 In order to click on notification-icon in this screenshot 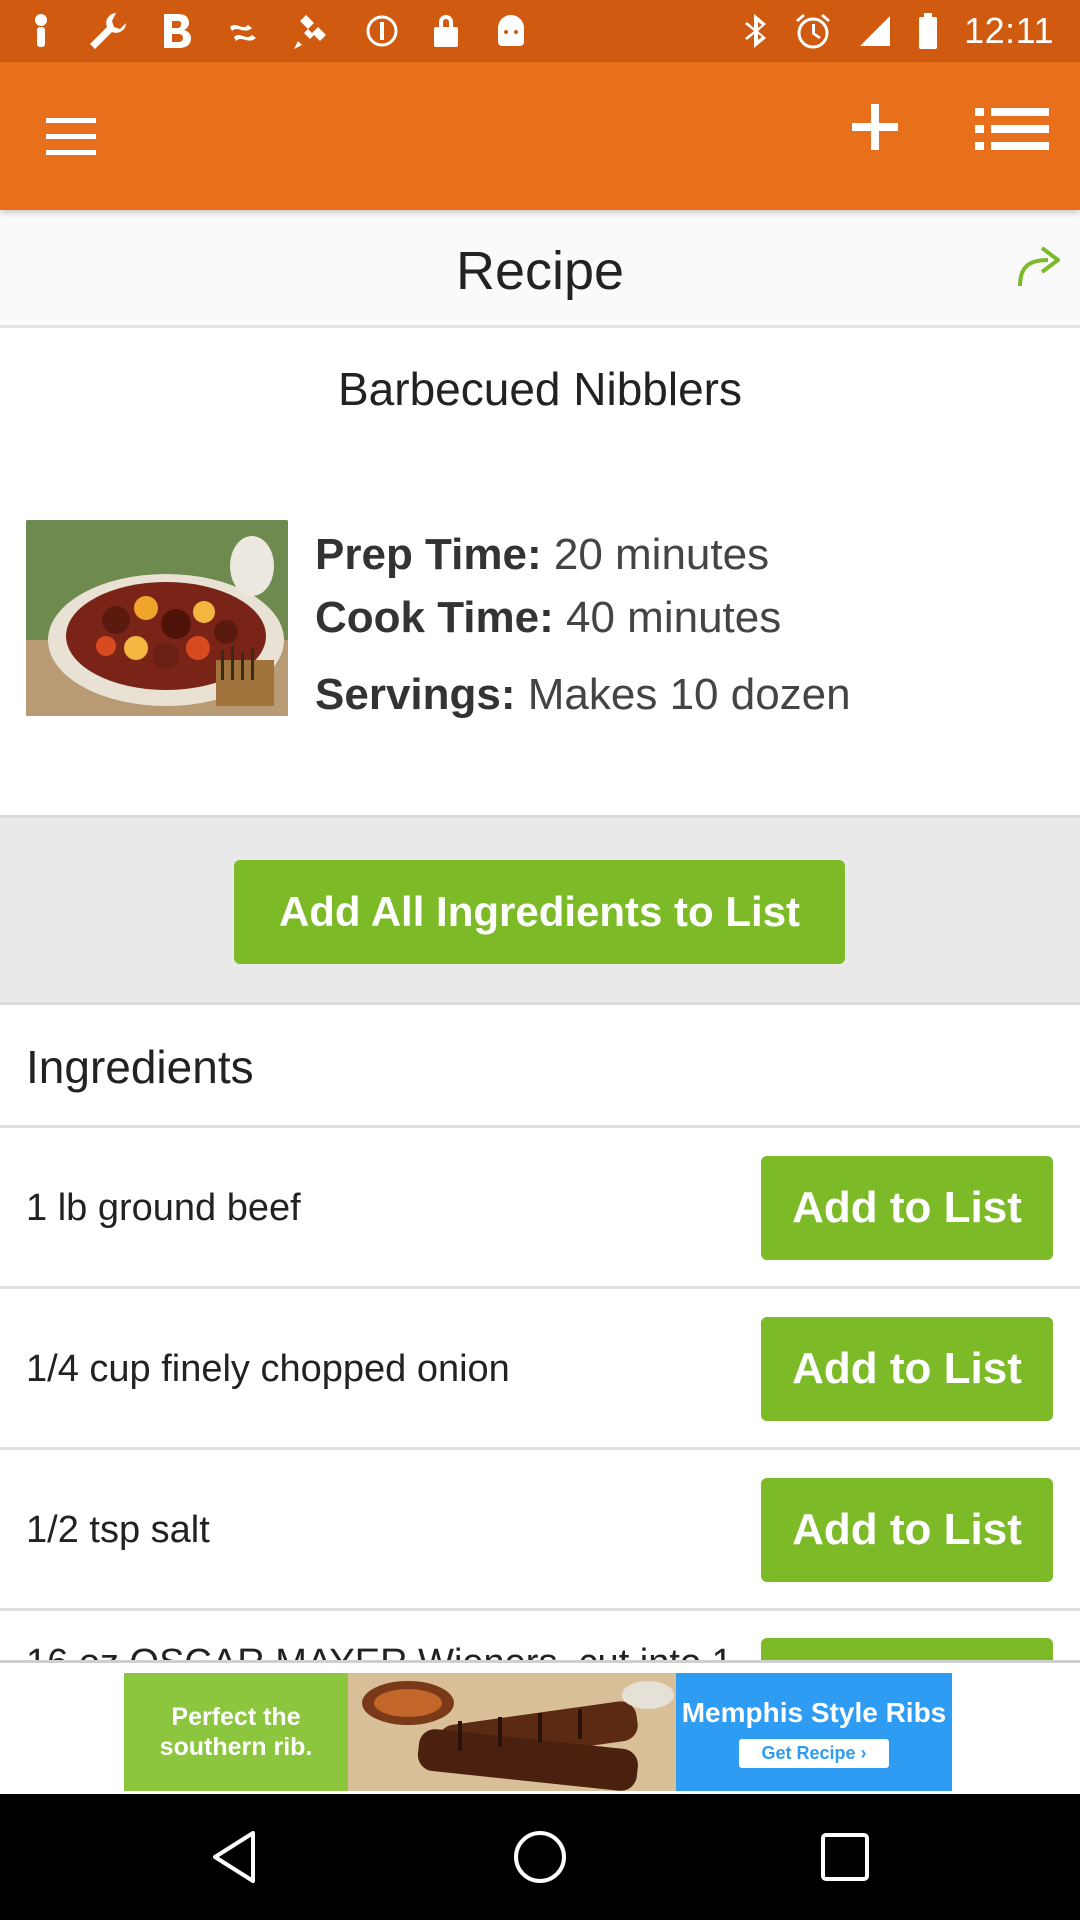, I will do `click(41, 30)`.